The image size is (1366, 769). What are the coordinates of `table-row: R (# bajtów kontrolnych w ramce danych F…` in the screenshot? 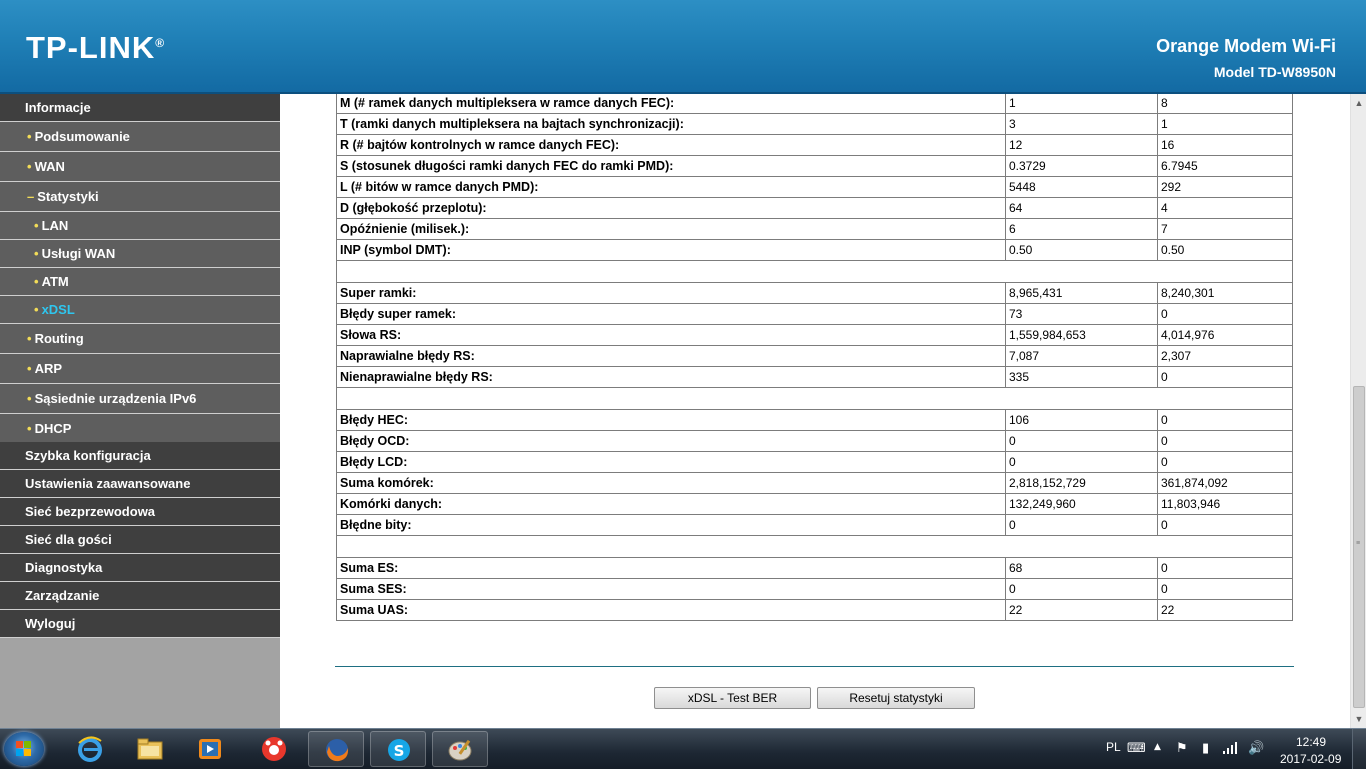 It's located at (814, 145).